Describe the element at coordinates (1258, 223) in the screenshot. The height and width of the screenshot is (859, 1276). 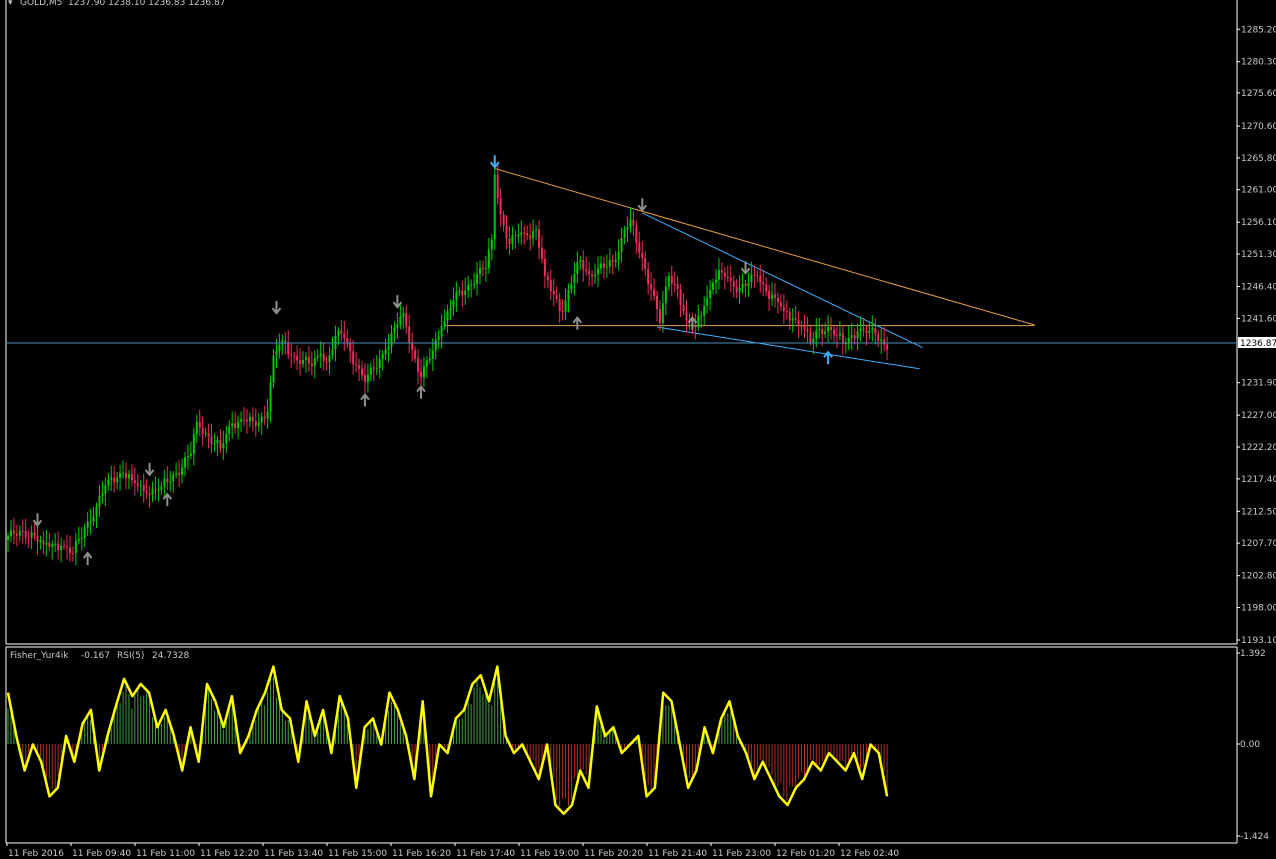
I see `price-tick-label: 1256.10` at that location.